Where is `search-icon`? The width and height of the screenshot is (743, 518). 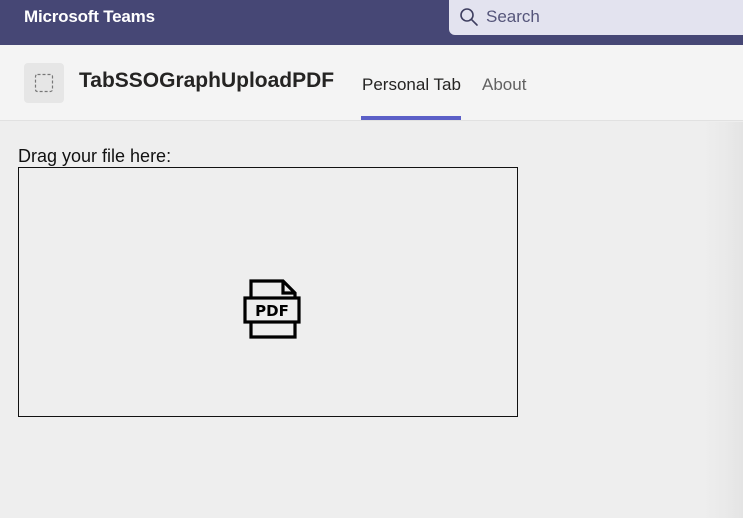
search-icon is located at coordinates (469, 17).